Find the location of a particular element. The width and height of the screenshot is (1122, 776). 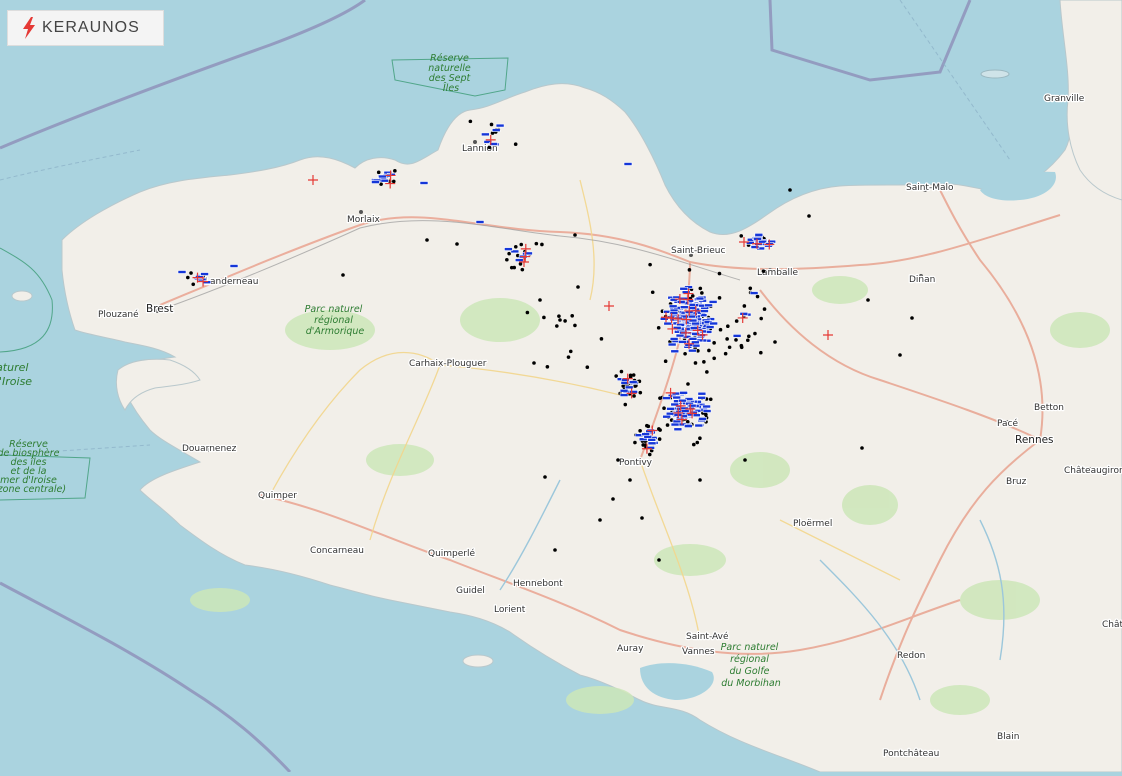

town-label: Ploërmel is located at coordinates (812, 524).